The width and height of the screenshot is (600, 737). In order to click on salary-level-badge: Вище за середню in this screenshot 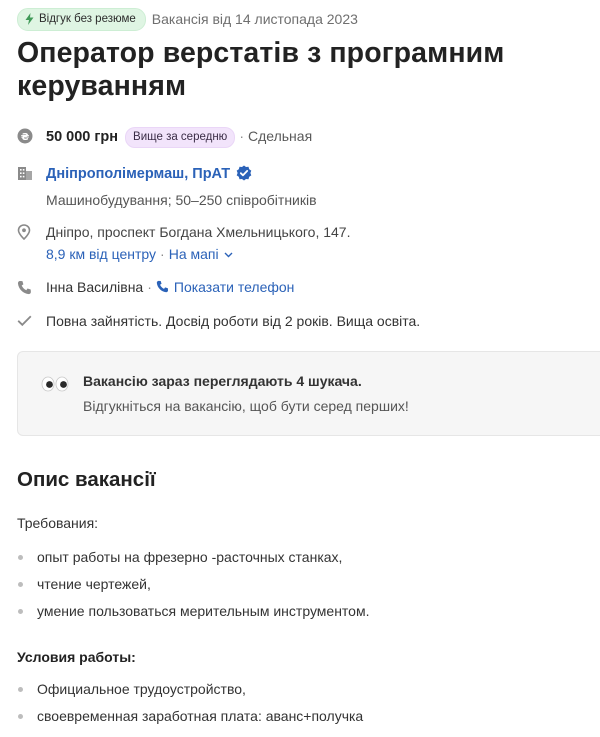, I will do `click(180, 137)`.